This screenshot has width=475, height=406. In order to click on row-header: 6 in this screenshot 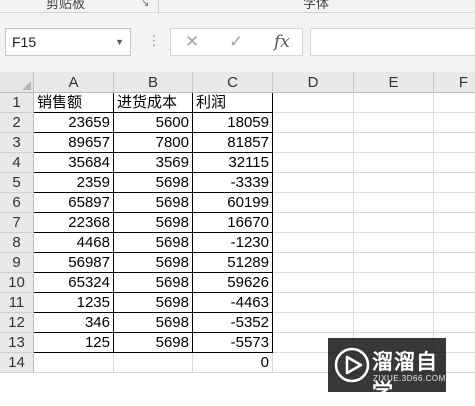, I will do `click(17, 203)`.